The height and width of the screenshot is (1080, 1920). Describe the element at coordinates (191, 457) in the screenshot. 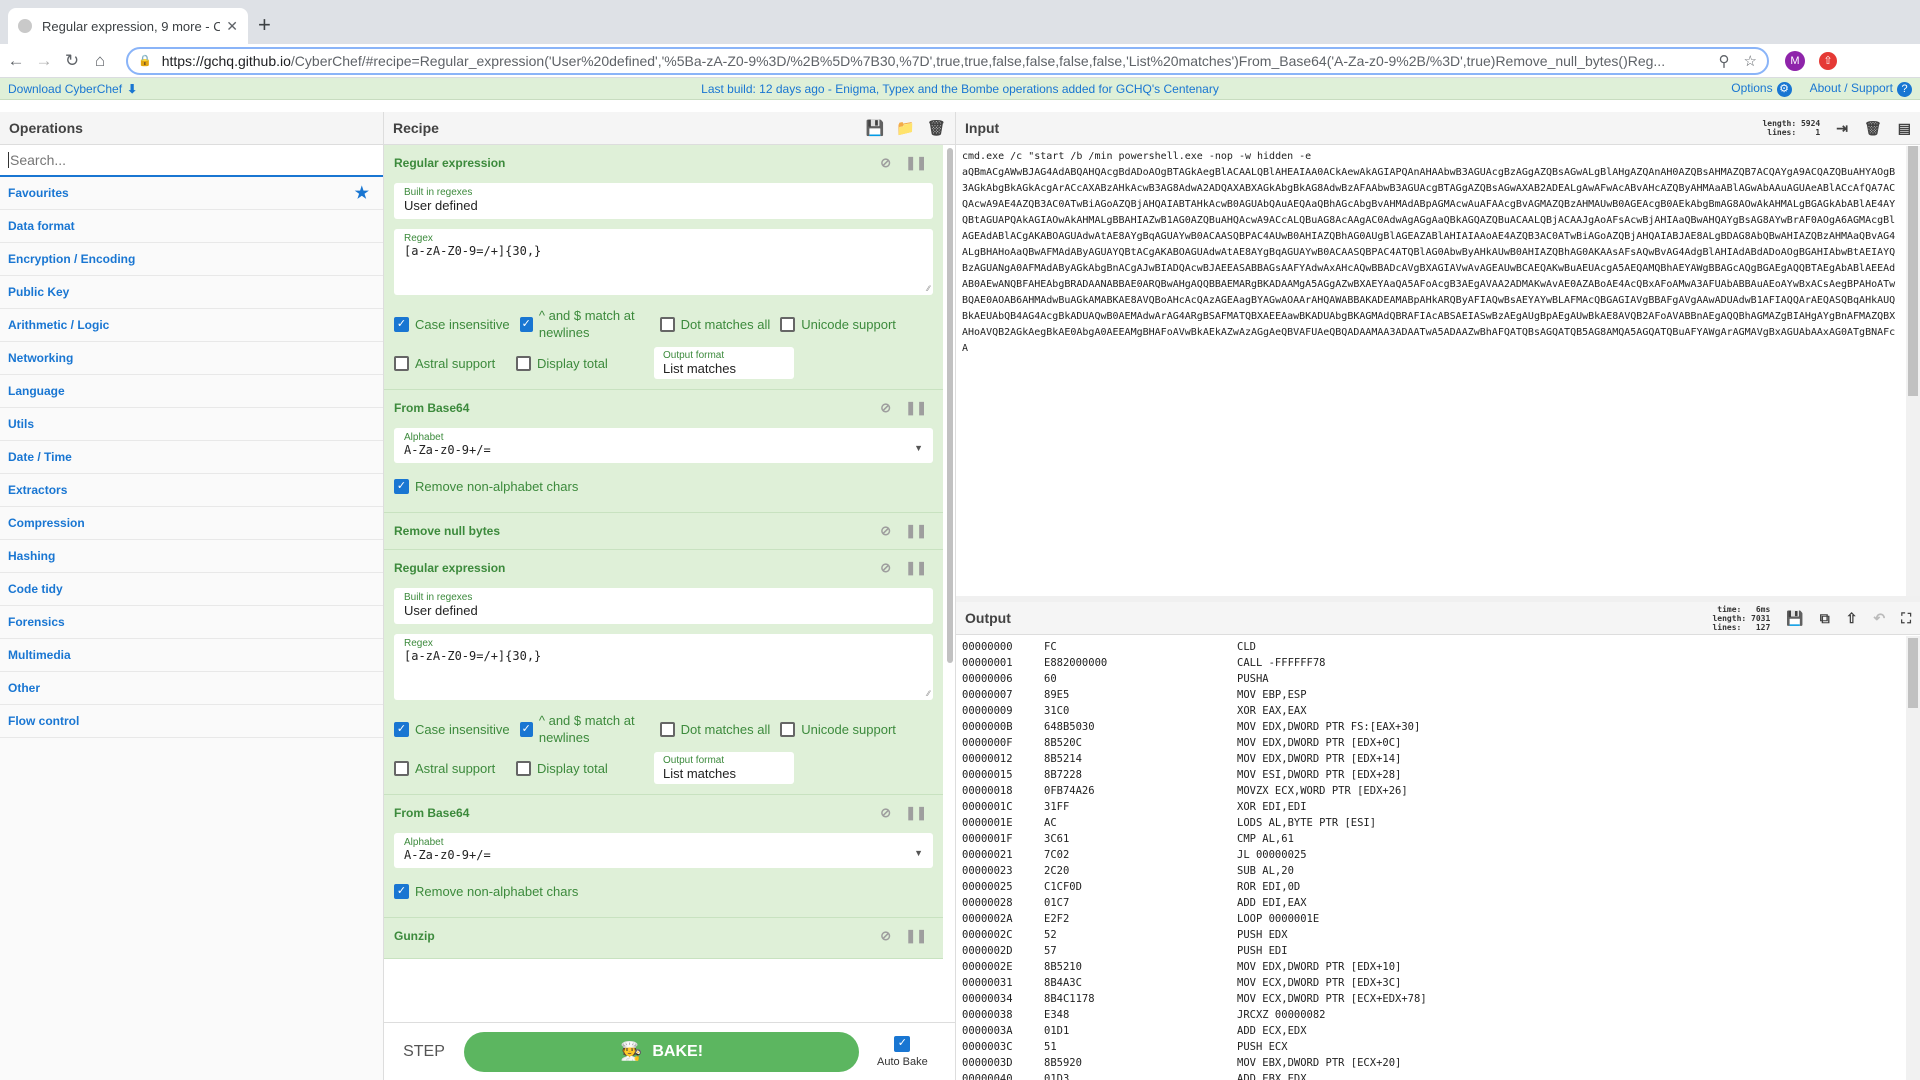

I see `category-date-time: Date / Time` at that location.